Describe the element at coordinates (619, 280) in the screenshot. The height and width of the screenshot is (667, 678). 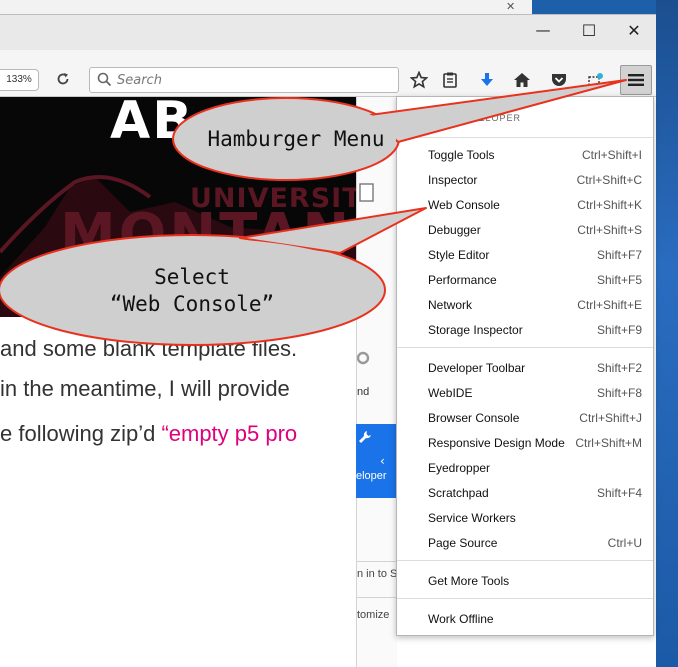
I see `menu-item-shortcut: Shift+F5` at that location.